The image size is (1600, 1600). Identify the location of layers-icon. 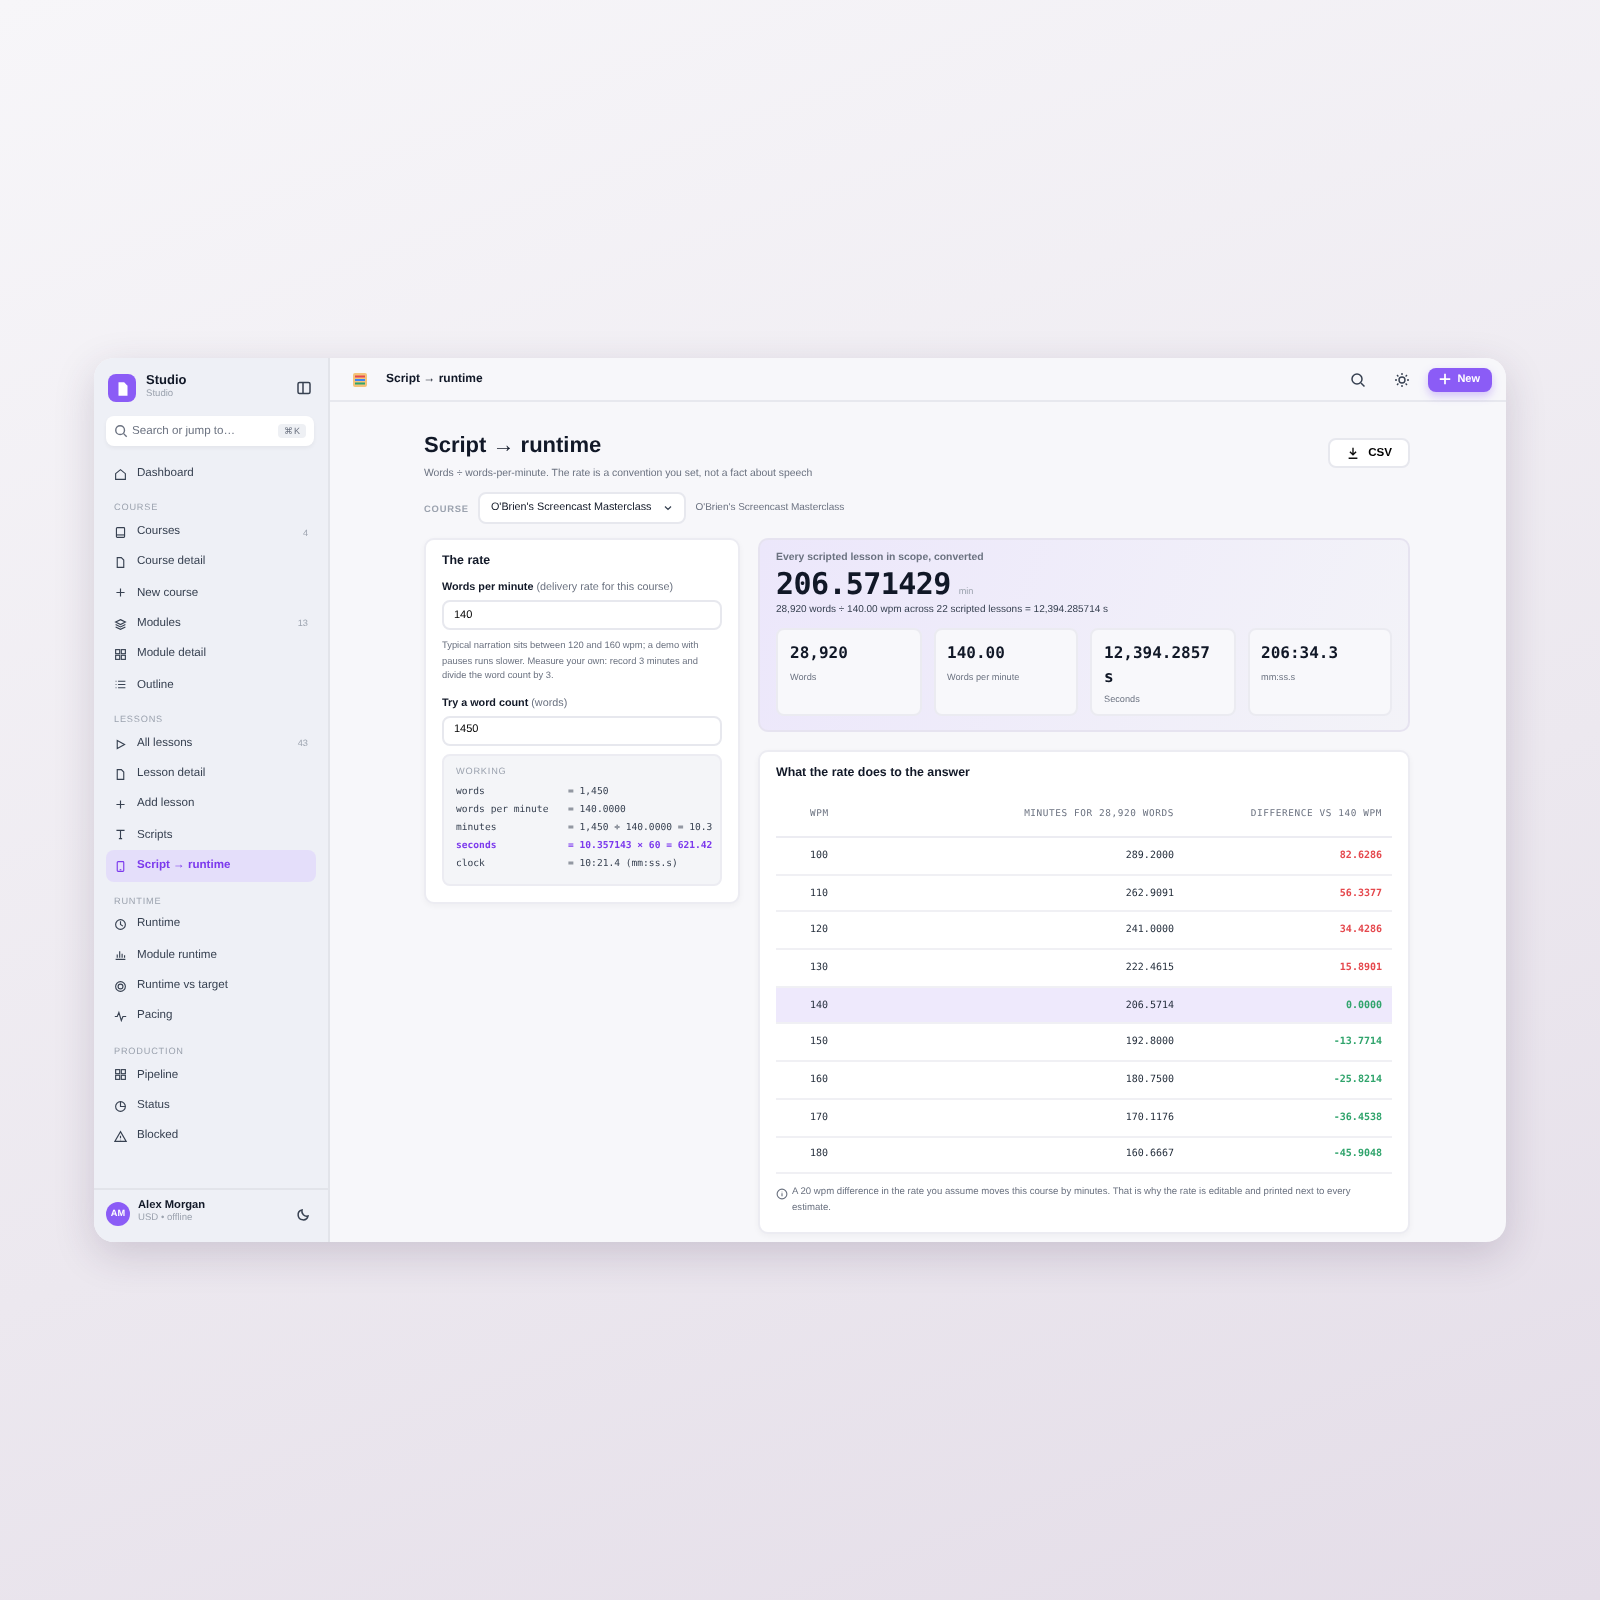
(120, 624).